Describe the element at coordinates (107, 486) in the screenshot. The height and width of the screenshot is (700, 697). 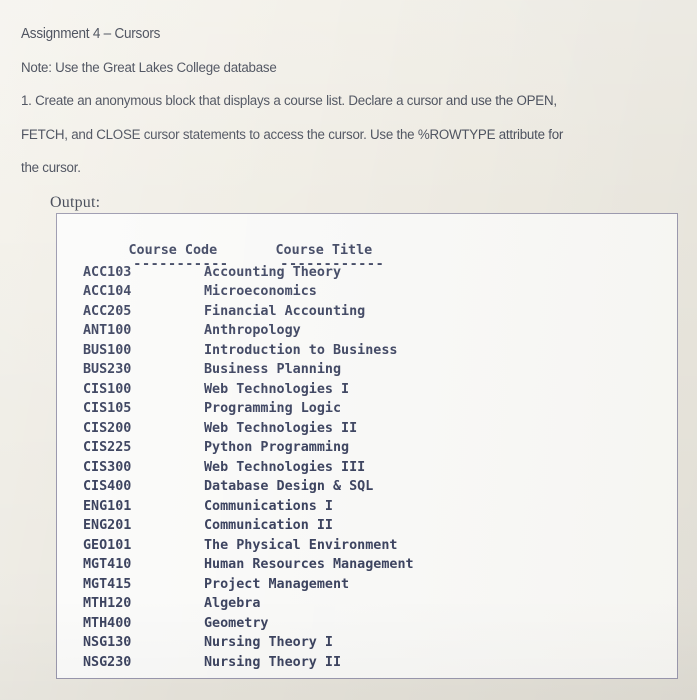
I see `cell-course-code: CIS400` at that location.